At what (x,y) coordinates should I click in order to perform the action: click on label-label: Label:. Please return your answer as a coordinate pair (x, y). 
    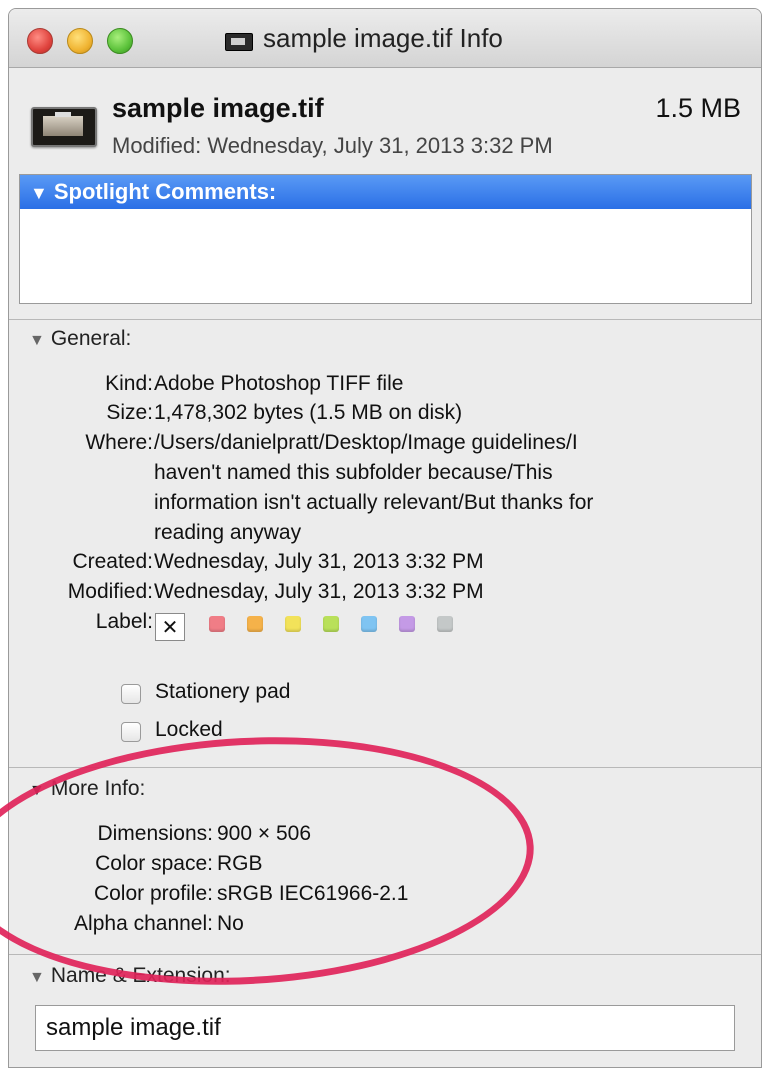
    Looking at the image, I should click on (124, 621).